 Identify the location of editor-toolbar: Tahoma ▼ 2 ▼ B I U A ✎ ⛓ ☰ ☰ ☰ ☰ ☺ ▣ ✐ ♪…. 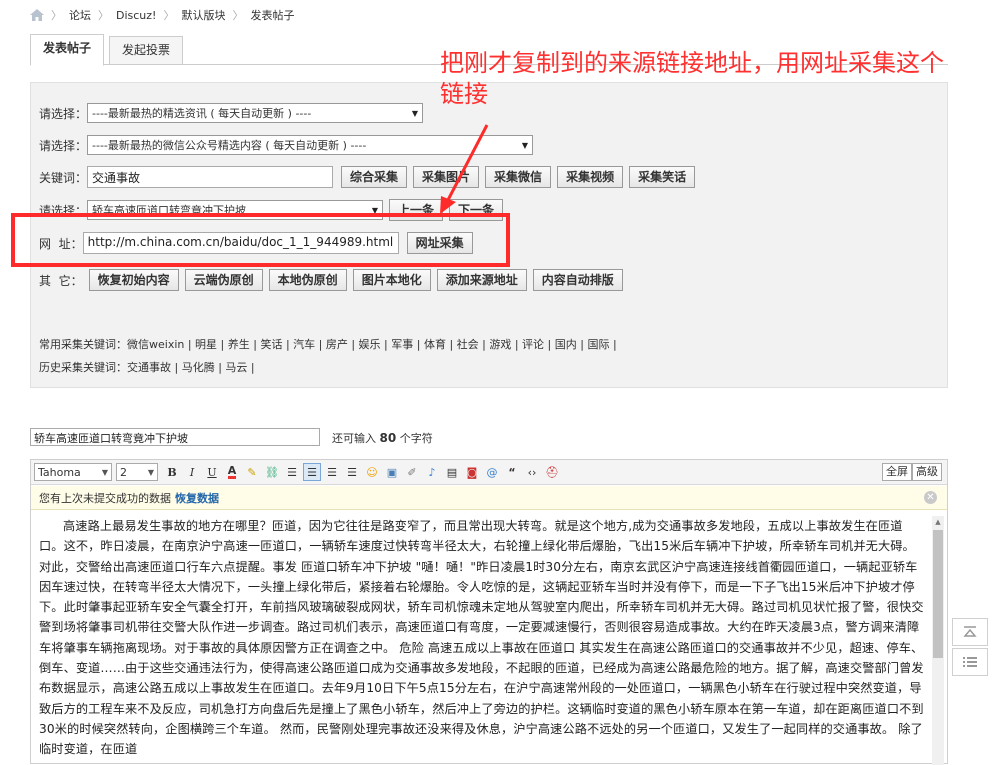
(489, 472).